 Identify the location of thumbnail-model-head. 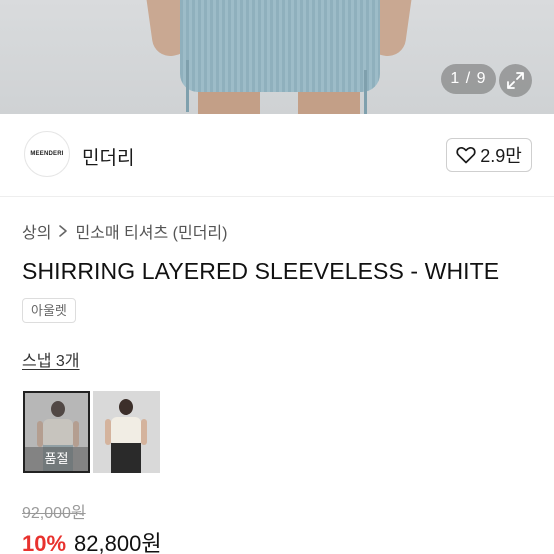
(126, 407).